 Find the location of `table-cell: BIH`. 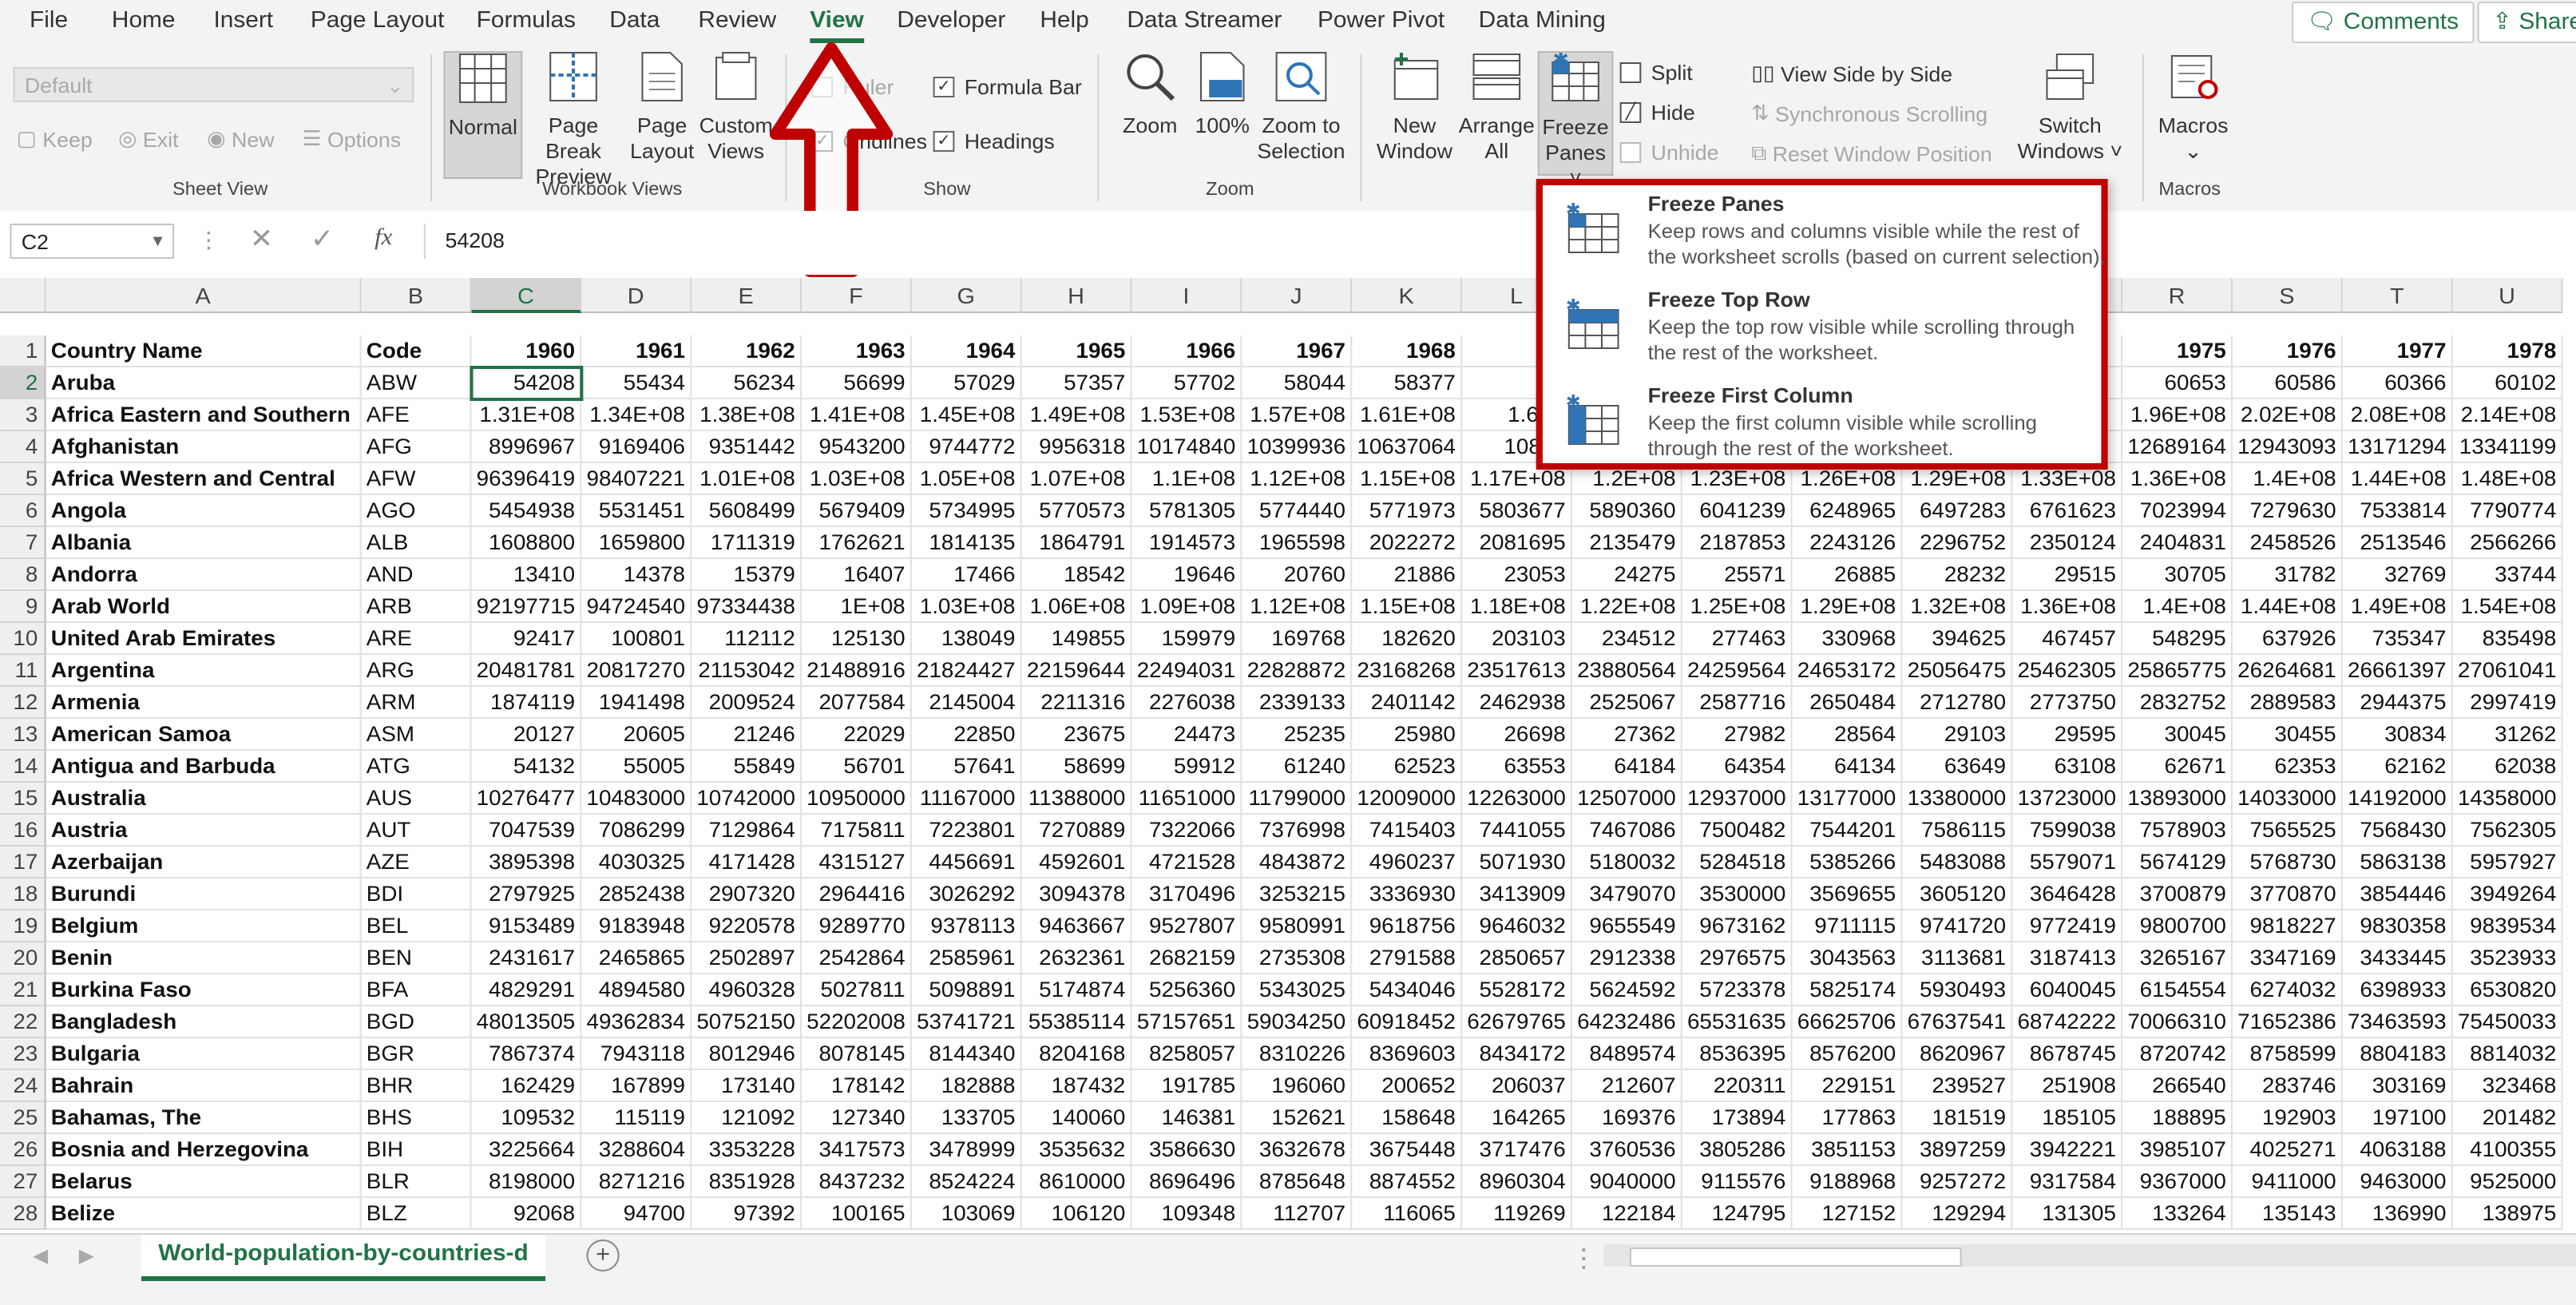

table-cell: BIH is located at coordinates (416, 1150).